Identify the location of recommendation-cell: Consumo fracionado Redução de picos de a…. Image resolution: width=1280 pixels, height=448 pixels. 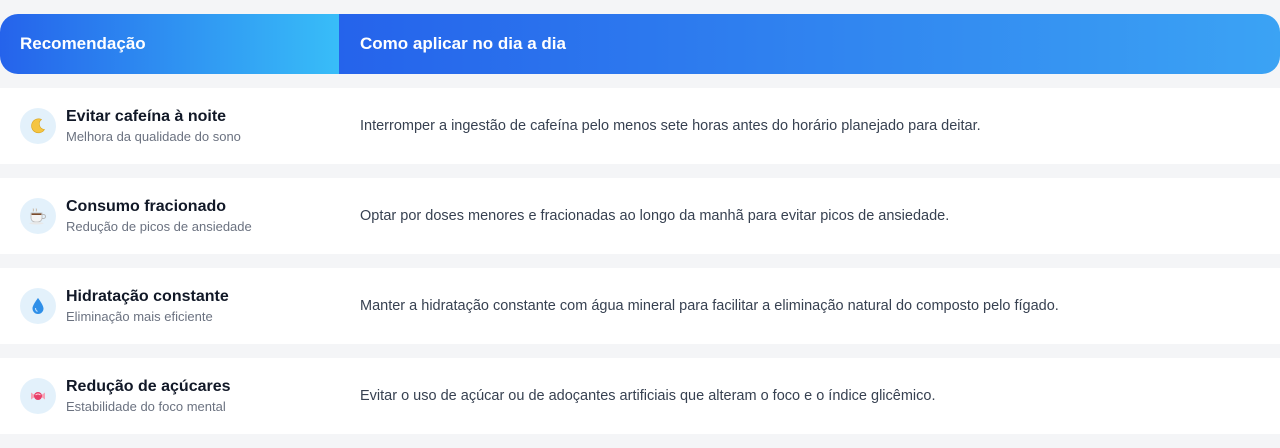
(169, 216).